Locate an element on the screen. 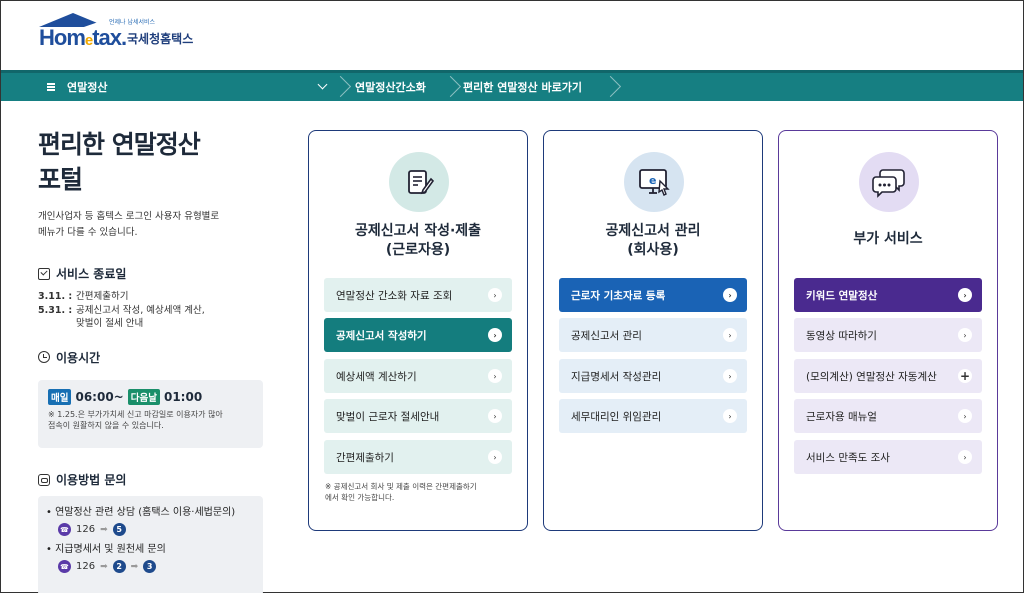 The image size is (1024, 593). plus-icon: + is located at coordinates (965, 376).